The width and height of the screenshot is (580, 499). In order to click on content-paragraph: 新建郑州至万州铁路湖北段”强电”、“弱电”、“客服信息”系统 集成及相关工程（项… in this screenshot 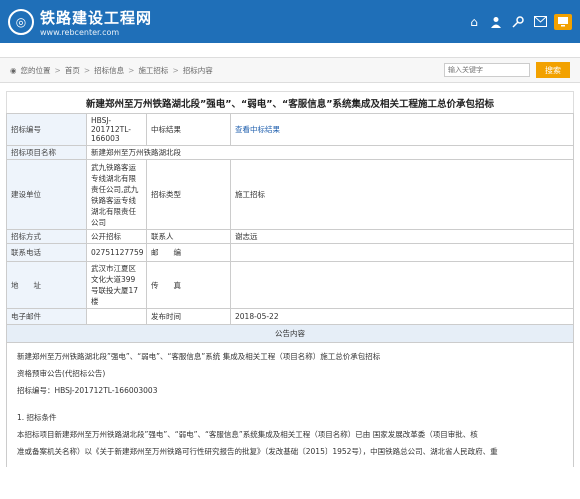, I will do `click(199, 356)`.